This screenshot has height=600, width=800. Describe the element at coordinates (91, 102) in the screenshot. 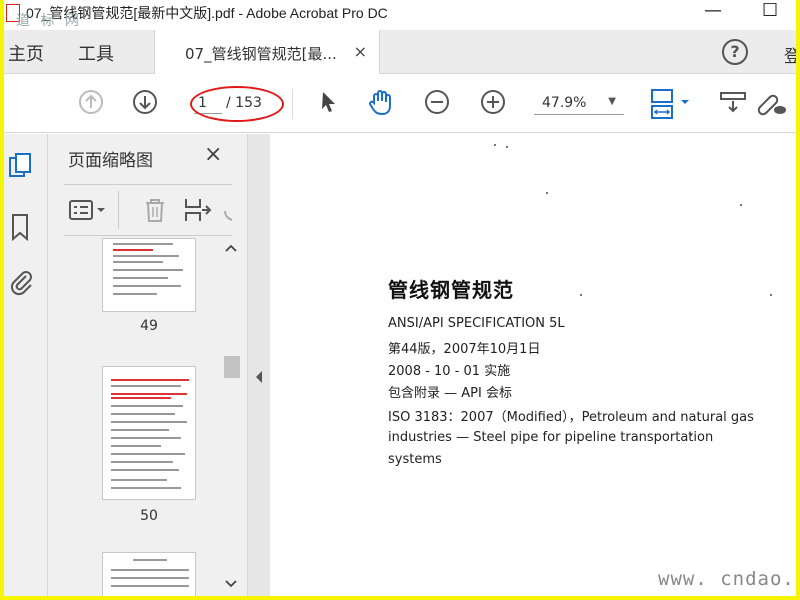

I see `previous-page-icon` at that location.